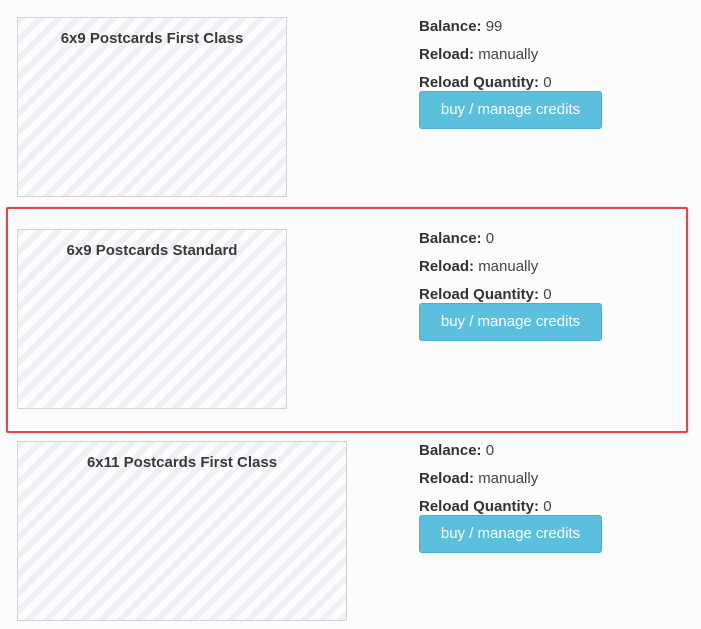 This screenshot has height=629, width=701. What do you see at coordinates (549, 31) in the screenshot?
I see `balance-line: Balance: 99` at bounding box center [549, 31].